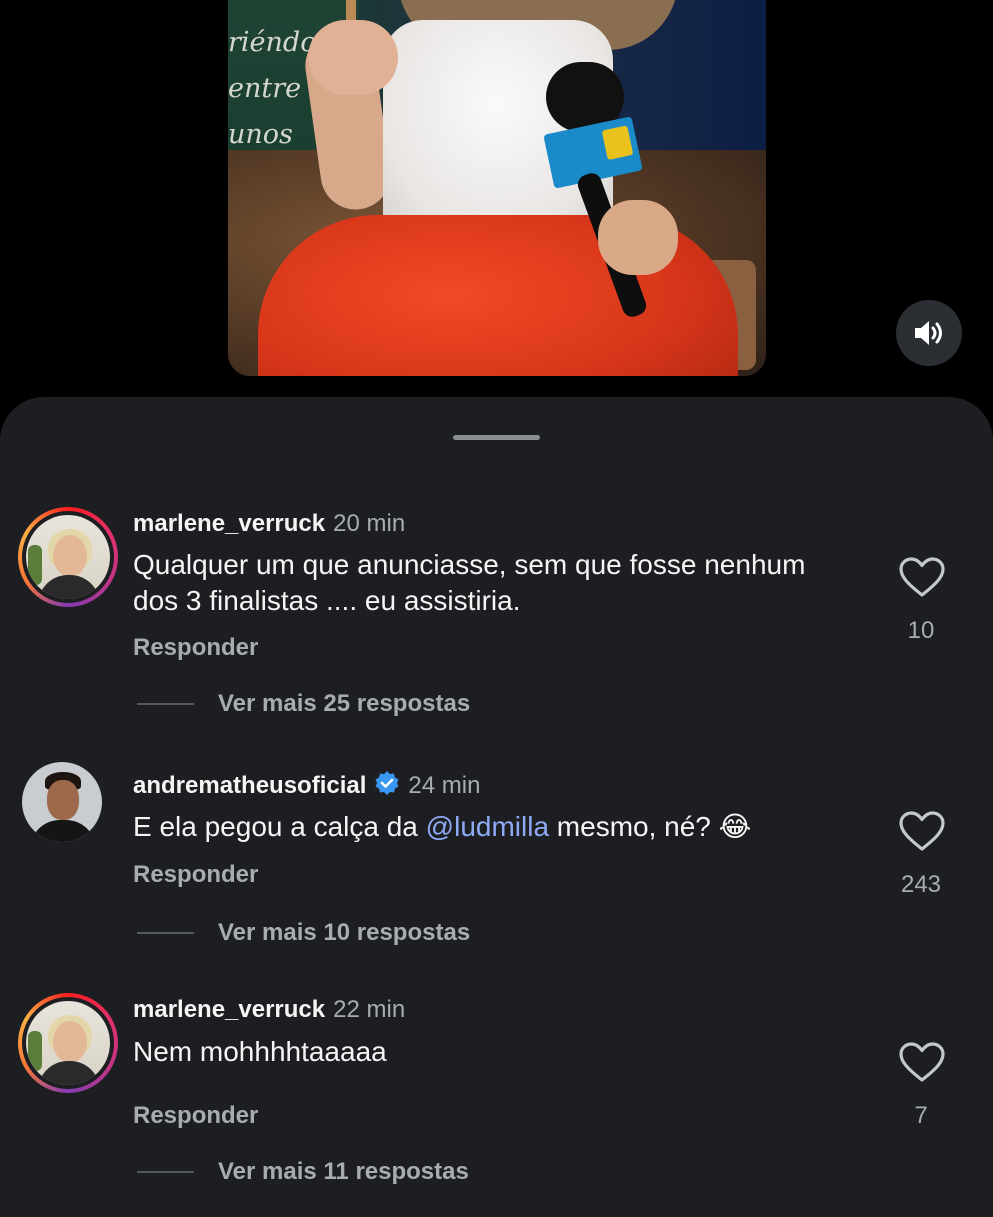 This screenshot has height=1217, width=993. Describe the element at coordinates (921, 1115) in the screenshot. I see `like-count: 7` at that location.